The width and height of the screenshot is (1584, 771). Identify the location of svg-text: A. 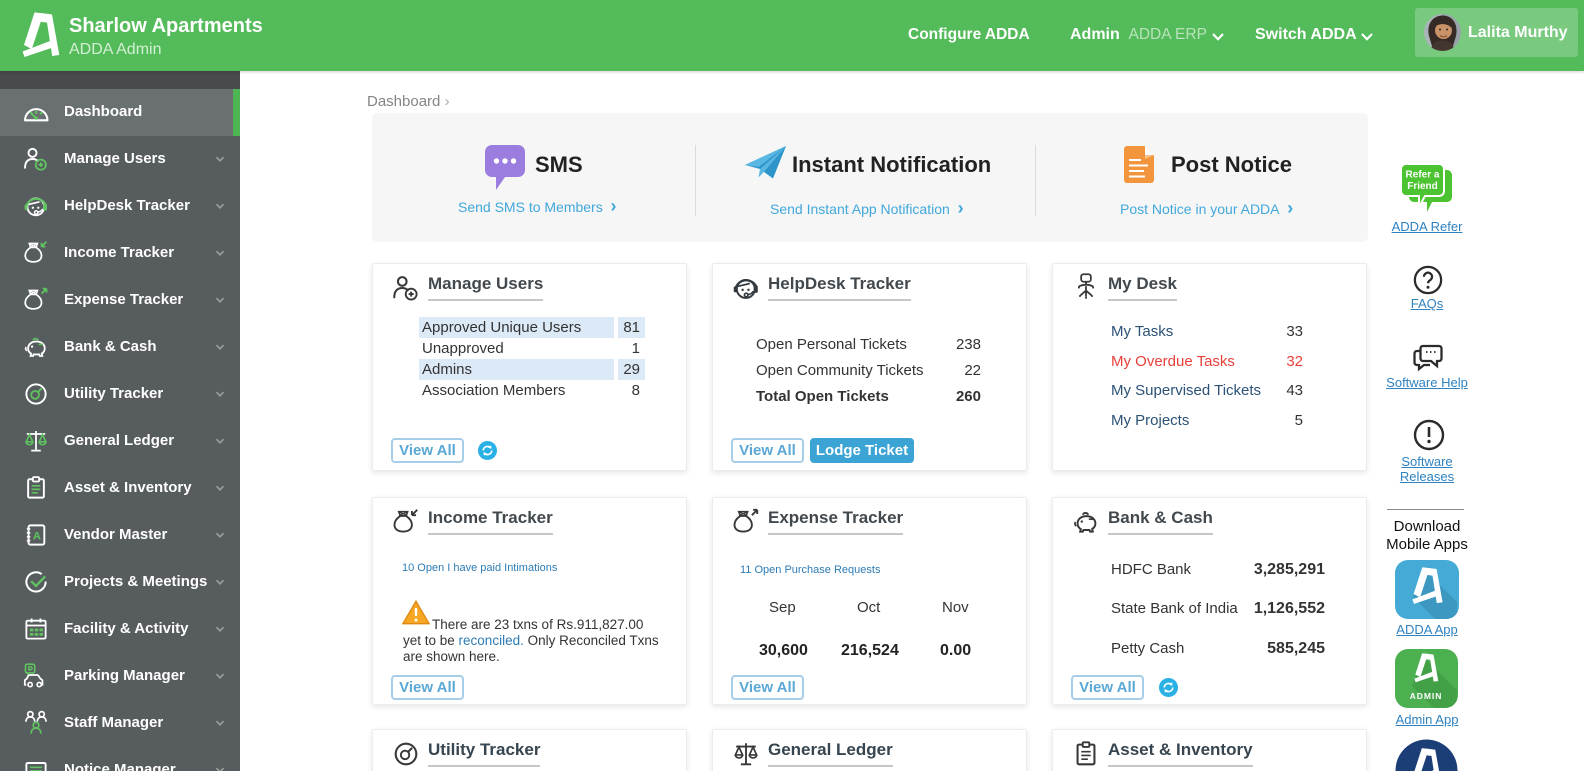
(37, 536).